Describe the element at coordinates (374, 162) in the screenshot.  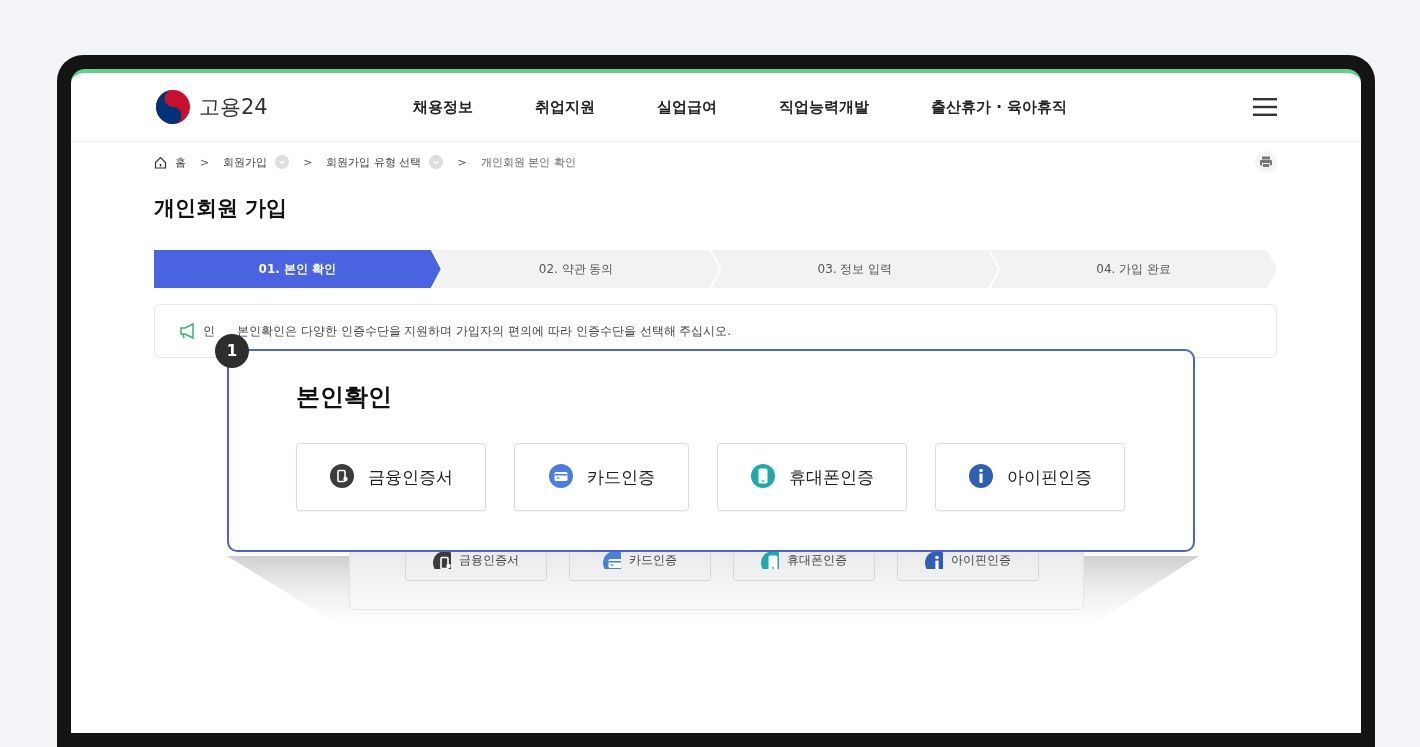
I see `breadcrumb-link: 회원가입 유형 선택` at that location.